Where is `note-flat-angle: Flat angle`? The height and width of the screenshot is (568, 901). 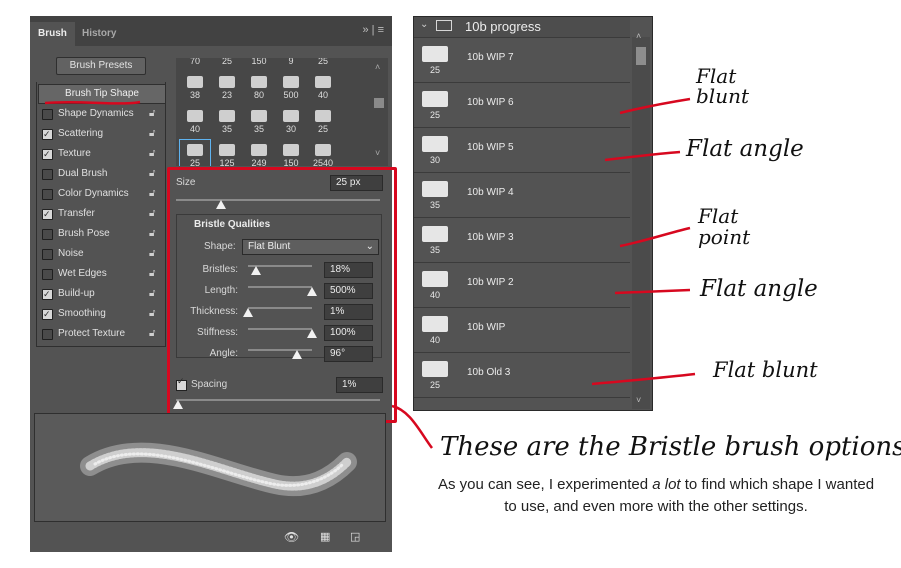
note-flat-angle: Flat angle is located at coordinates (745, 149).